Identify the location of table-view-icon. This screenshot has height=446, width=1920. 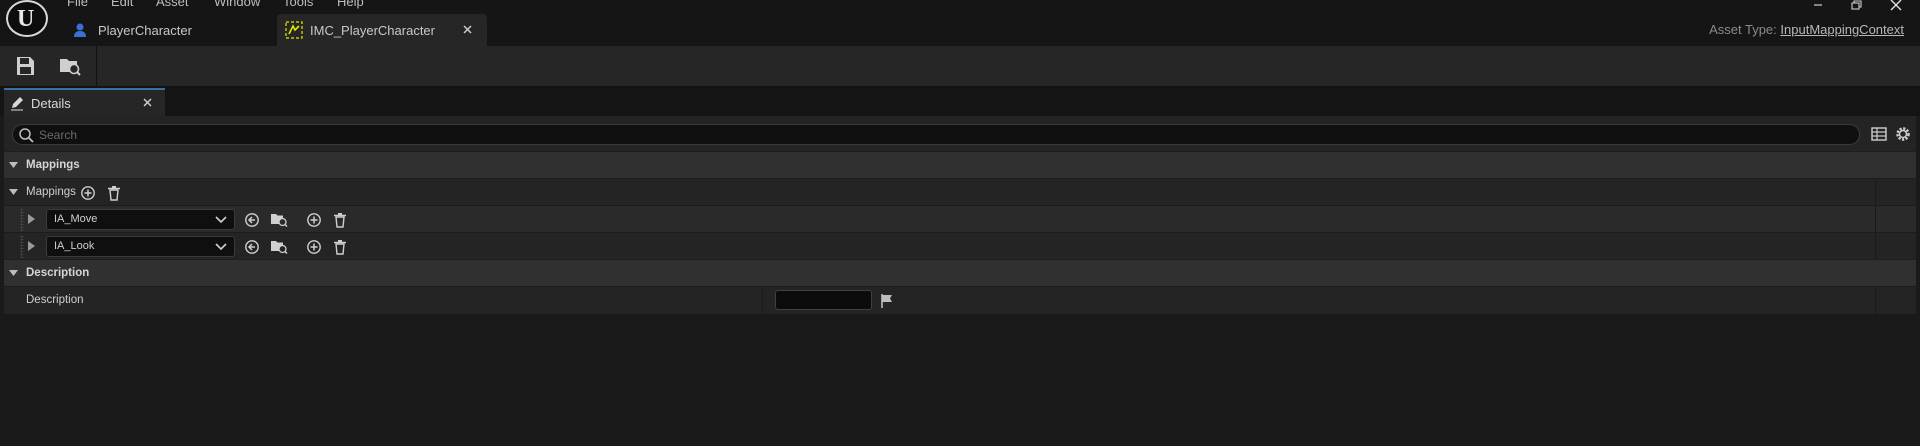
(1879, 134).